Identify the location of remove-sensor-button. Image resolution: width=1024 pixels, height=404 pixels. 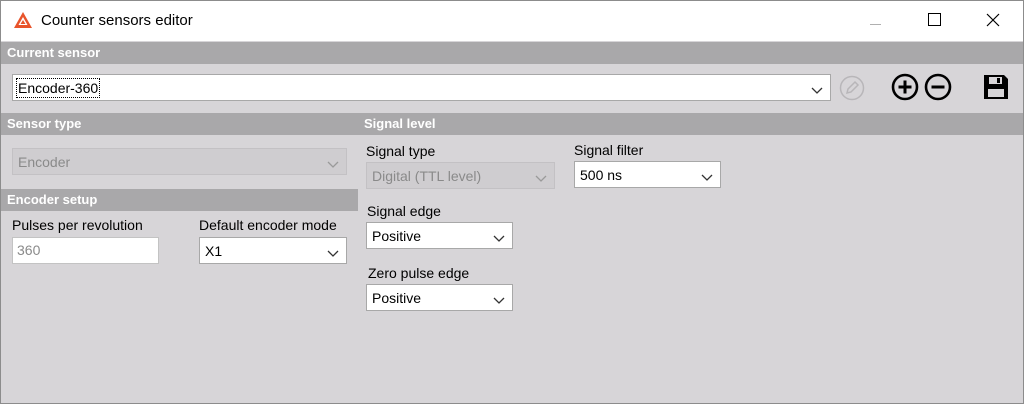
(938, 88).